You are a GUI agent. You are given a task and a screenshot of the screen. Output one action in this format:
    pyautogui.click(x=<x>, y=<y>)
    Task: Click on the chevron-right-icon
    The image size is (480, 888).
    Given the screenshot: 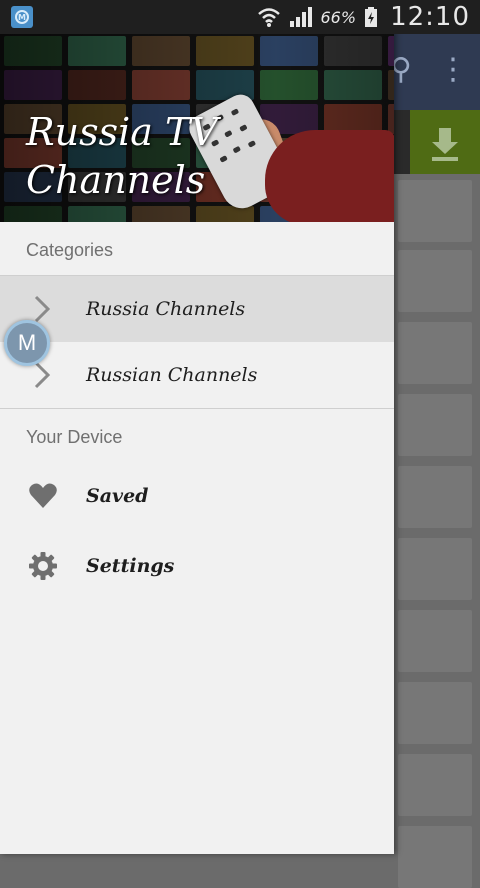 What is the action you would take?
    pyautogui.click(x=42, y=309)
    